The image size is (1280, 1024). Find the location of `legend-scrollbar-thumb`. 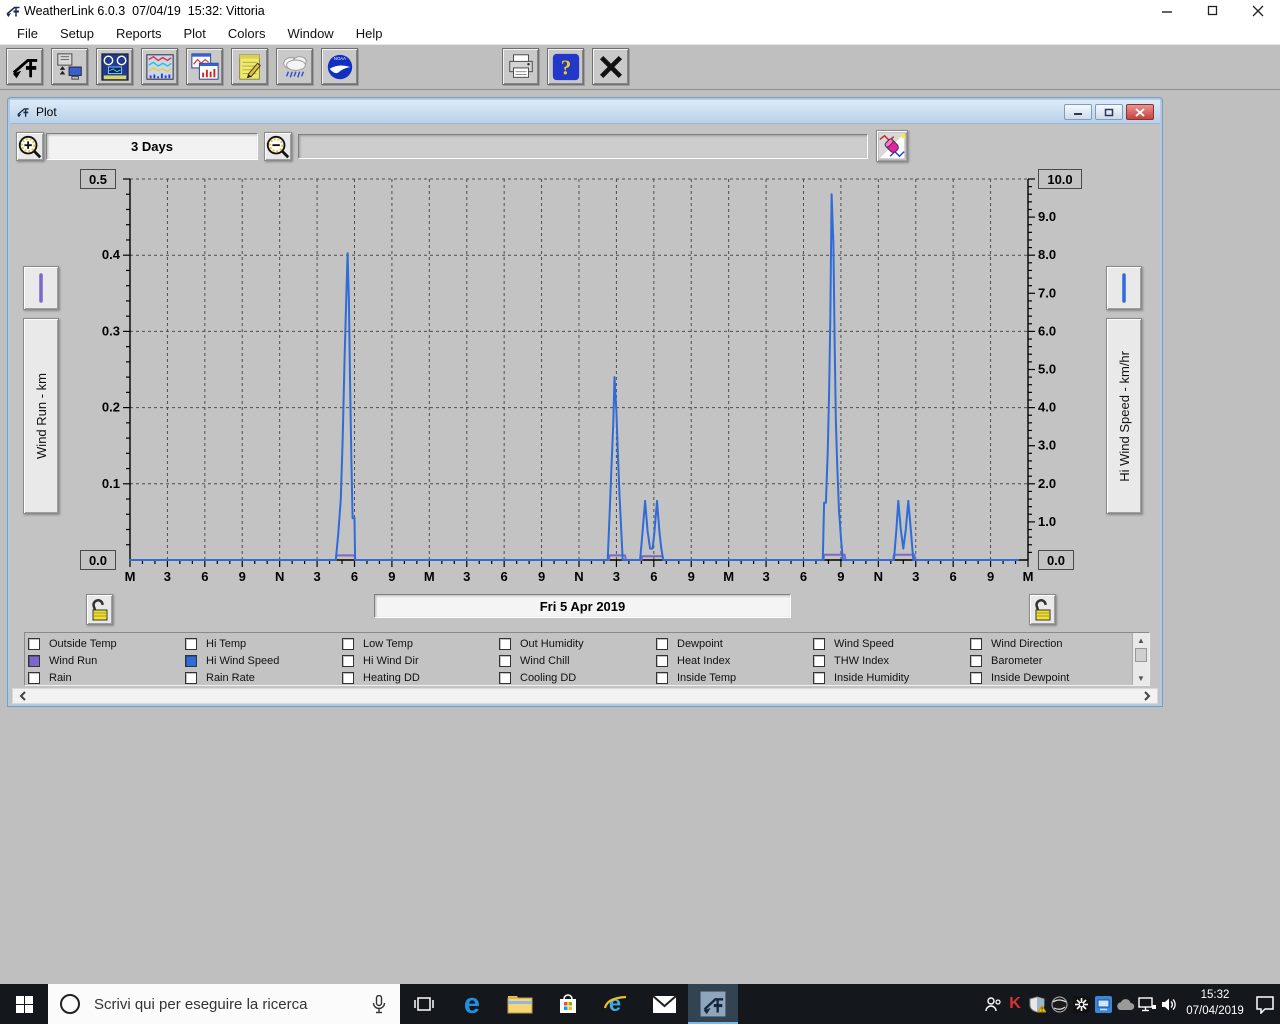

legend-scrollbar-thumb is located at coordinates (1141, 655).